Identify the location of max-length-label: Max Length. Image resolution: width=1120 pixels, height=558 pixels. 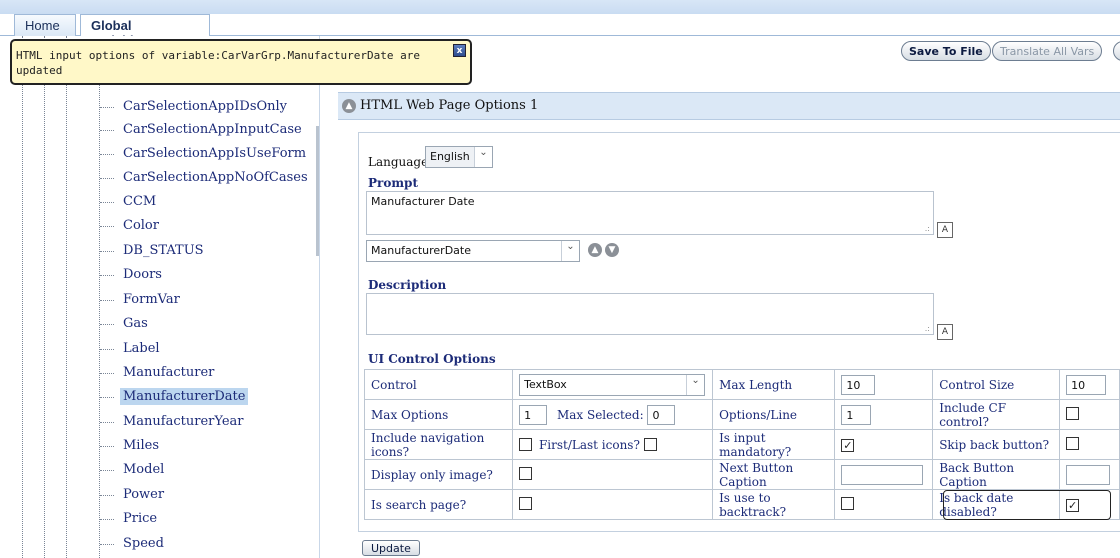
(774, 384).